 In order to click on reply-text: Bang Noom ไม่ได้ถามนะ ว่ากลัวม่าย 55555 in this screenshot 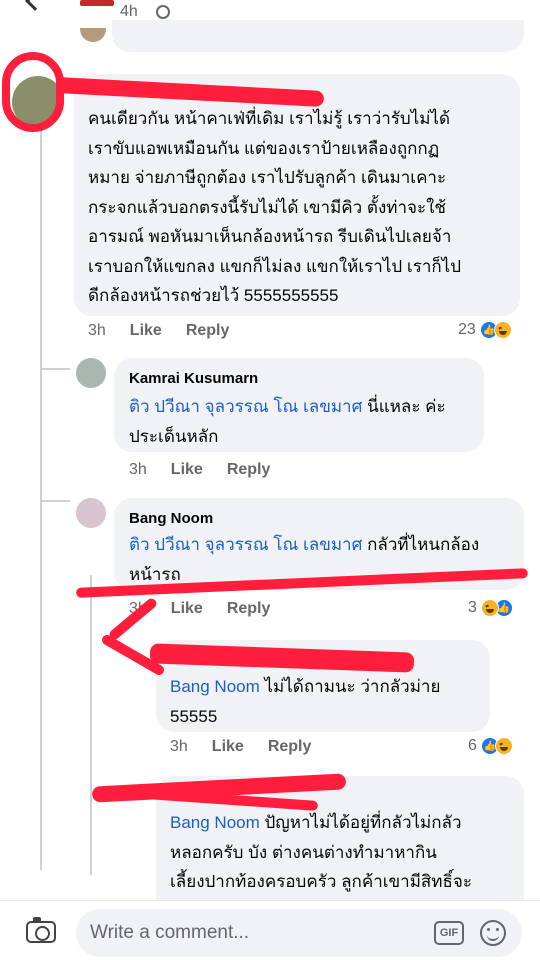, I will do `click(329, 701)`.